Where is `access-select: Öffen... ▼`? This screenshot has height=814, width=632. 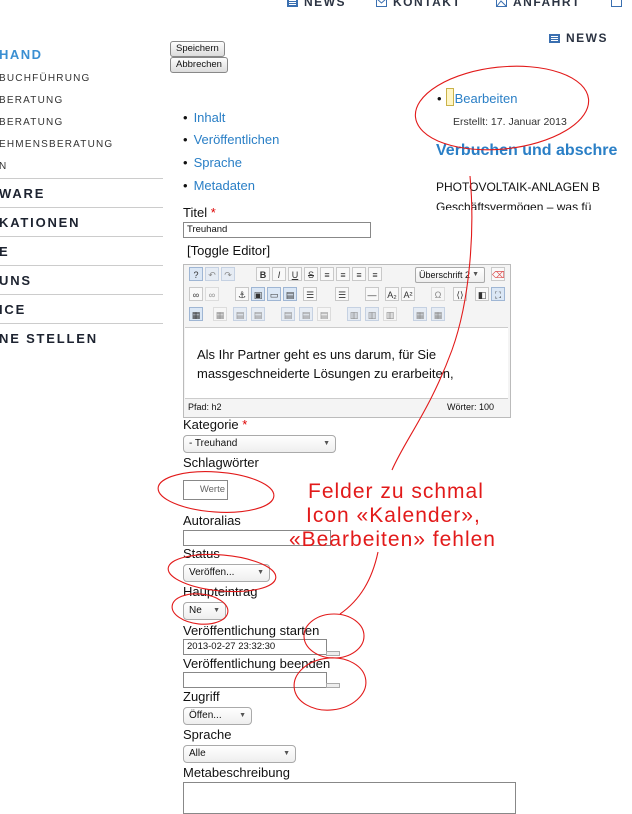 access-select: Öffen... ▼ is located at coordinates (217, 716).